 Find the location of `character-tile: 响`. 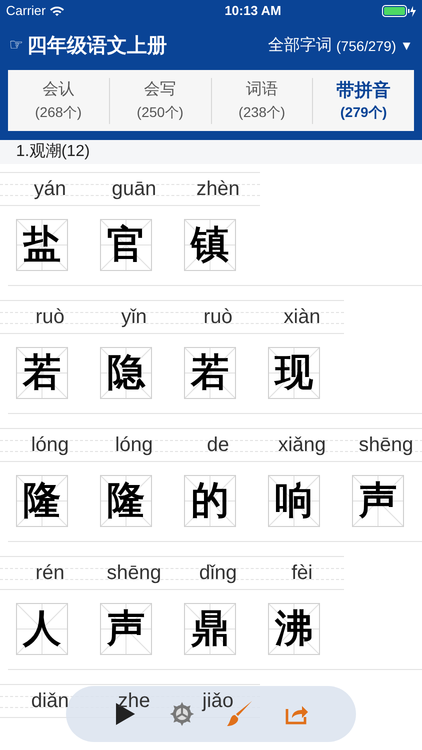

character-tile: 响 is located at coordinates (294, 501).